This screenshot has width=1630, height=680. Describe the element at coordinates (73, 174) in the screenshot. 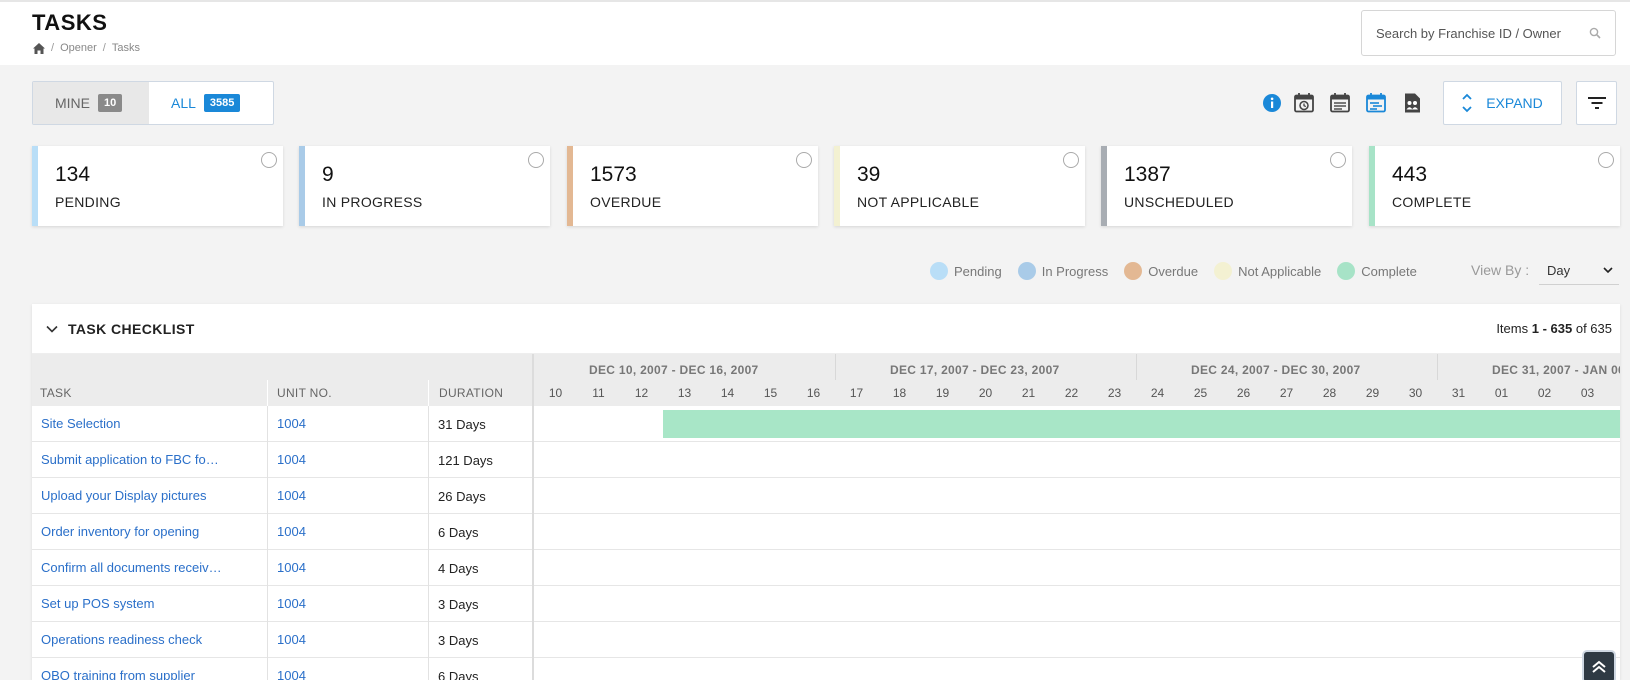

I see `status-count: 134` at that location.